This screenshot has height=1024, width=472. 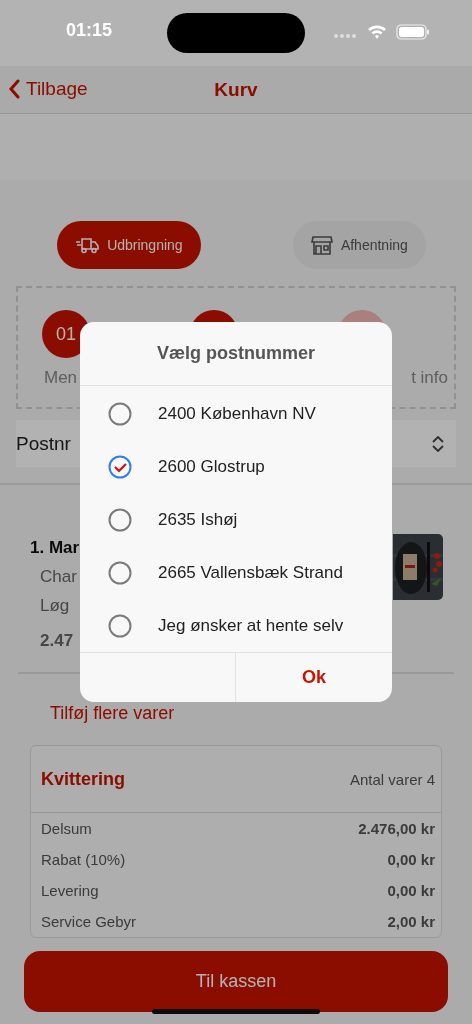 I want to click on receipt-label: Service Gebyr, so click(x=89, y=921).